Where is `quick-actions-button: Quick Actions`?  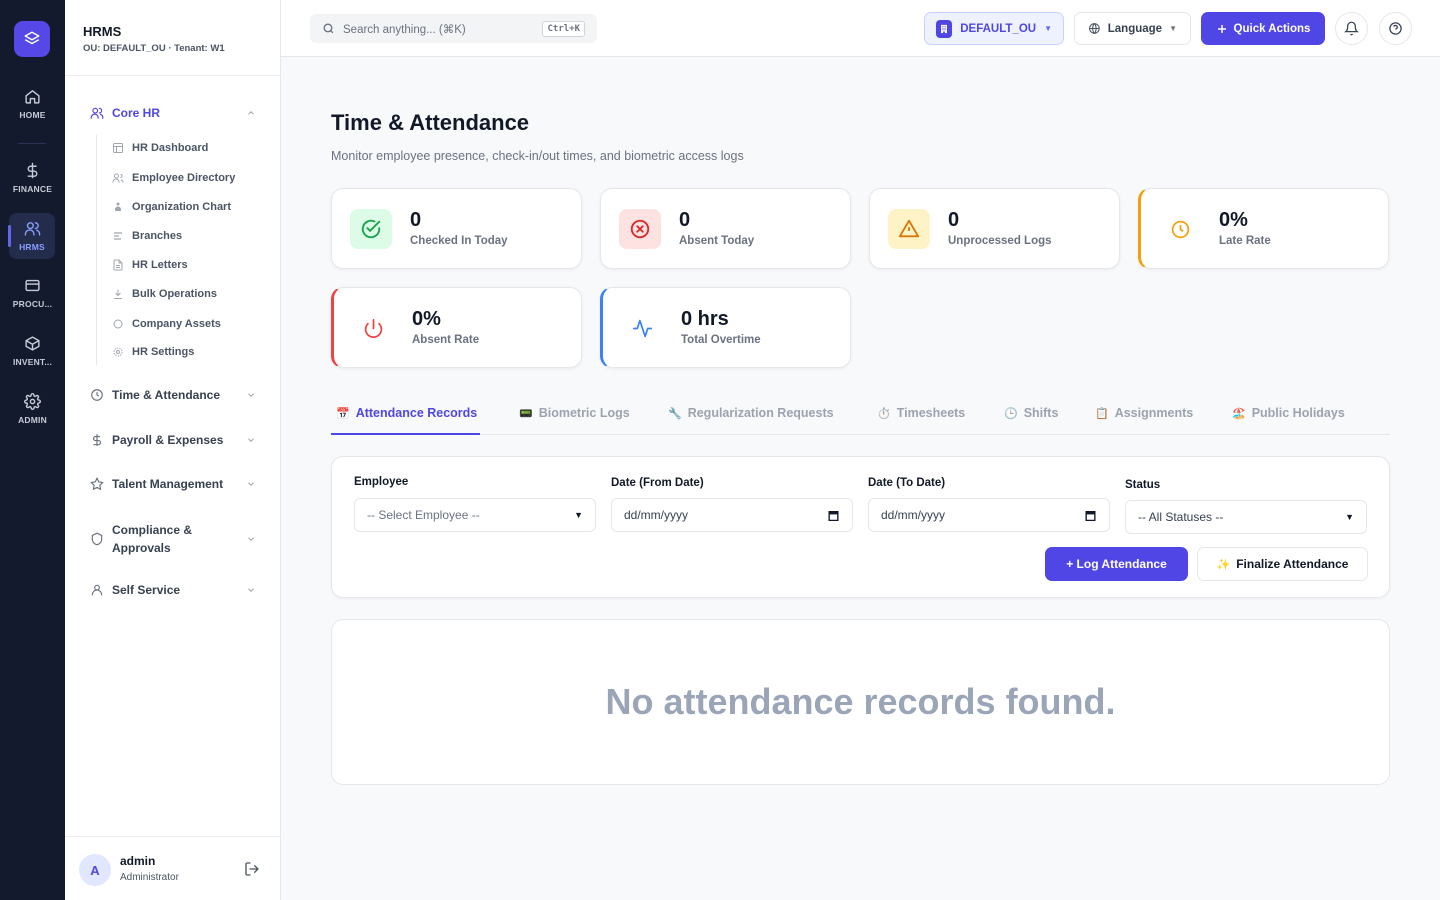 quick-actions-button: Quick Actions is located at coordinates (1263, 28).